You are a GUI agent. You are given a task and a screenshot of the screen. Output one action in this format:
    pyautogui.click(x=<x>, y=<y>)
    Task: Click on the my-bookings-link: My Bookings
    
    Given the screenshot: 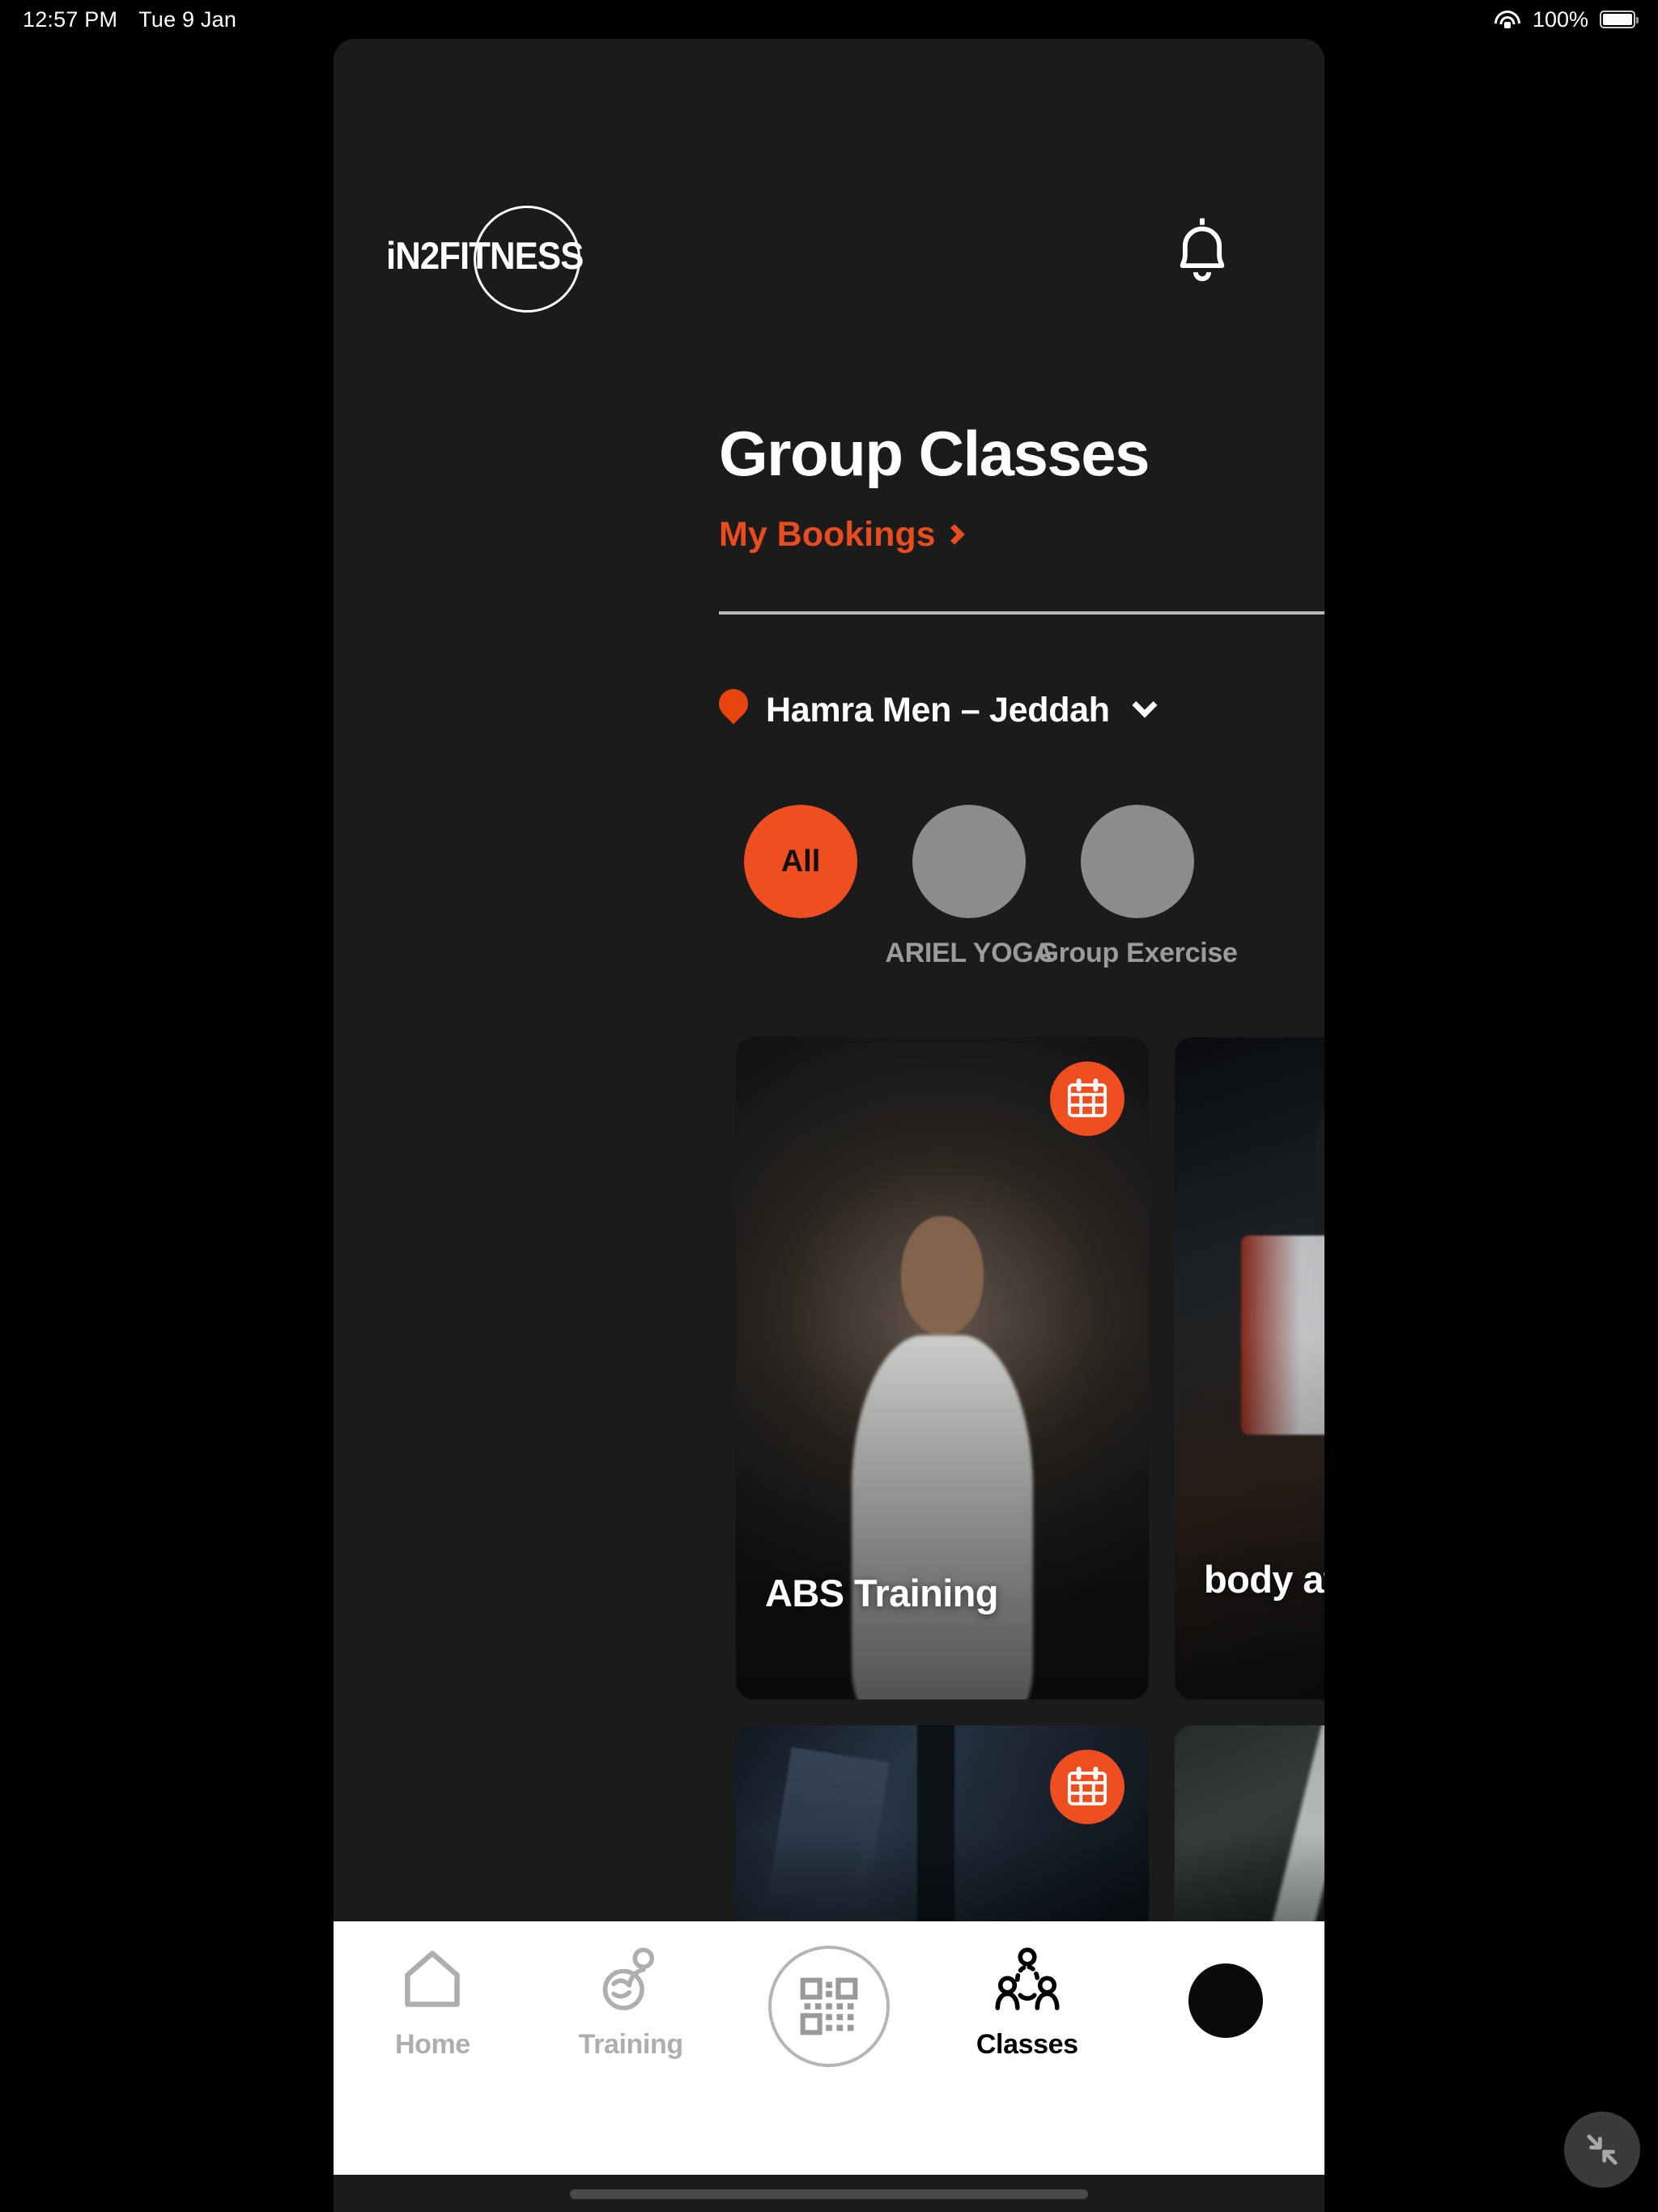 What is the action you would take?
    pyautogui.click(x=842, y=535)
    